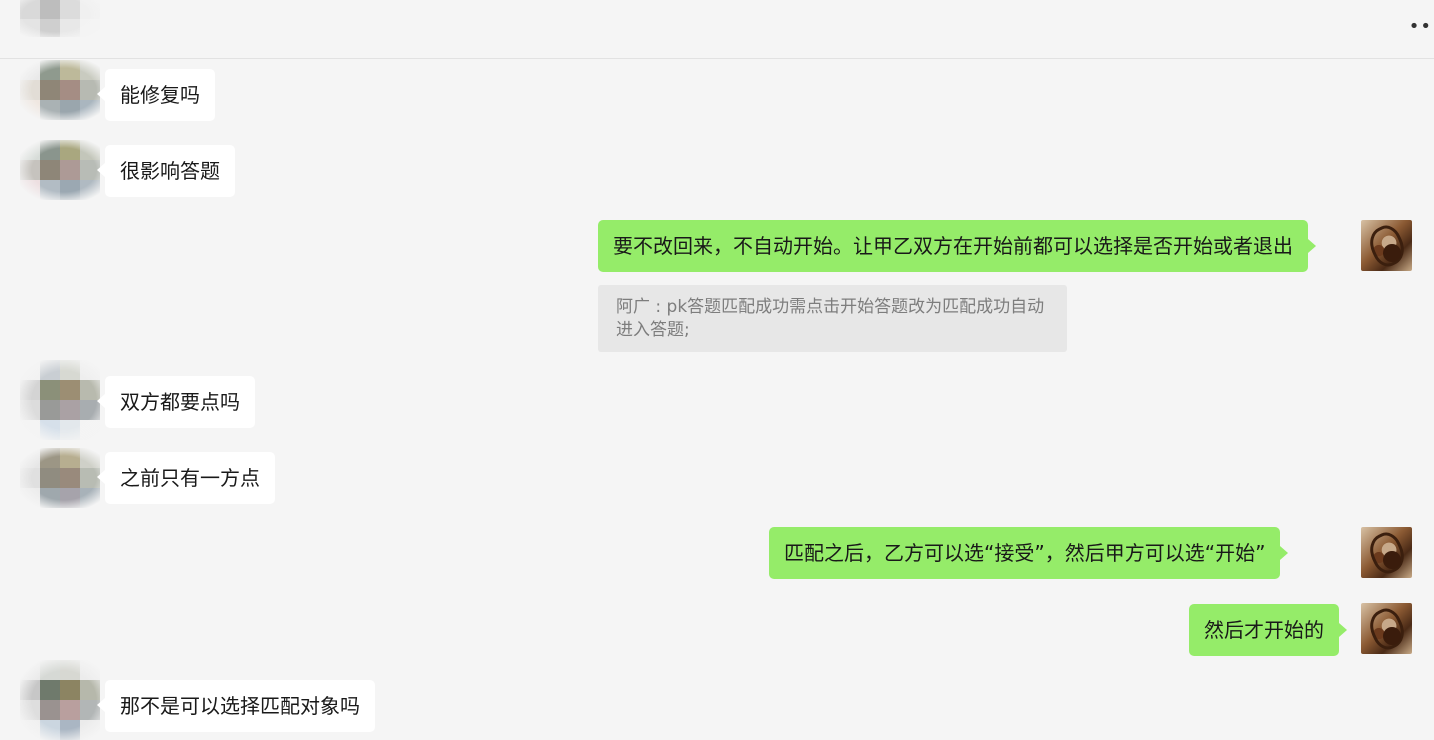 The width and height of the screenshot is (1434, 740). What do you see at coordinates (1268, 630) in the screenshot?
I see `message-bubble-outgoing: 然后才开始的` at bounding box center [1268, 630].